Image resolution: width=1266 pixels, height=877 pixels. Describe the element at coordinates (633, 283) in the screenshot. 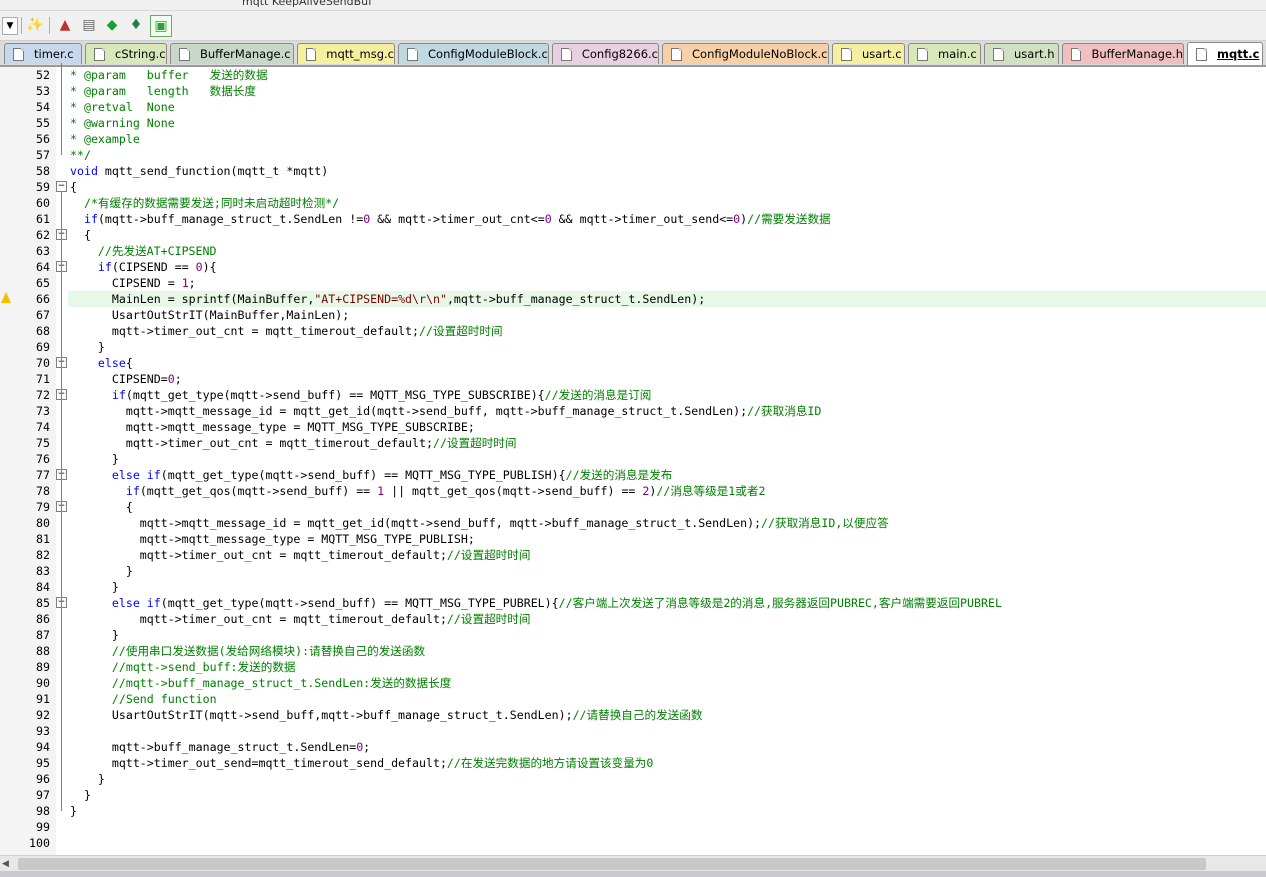

I see `code-line: 65 CIPSEND = 1;` at that location.